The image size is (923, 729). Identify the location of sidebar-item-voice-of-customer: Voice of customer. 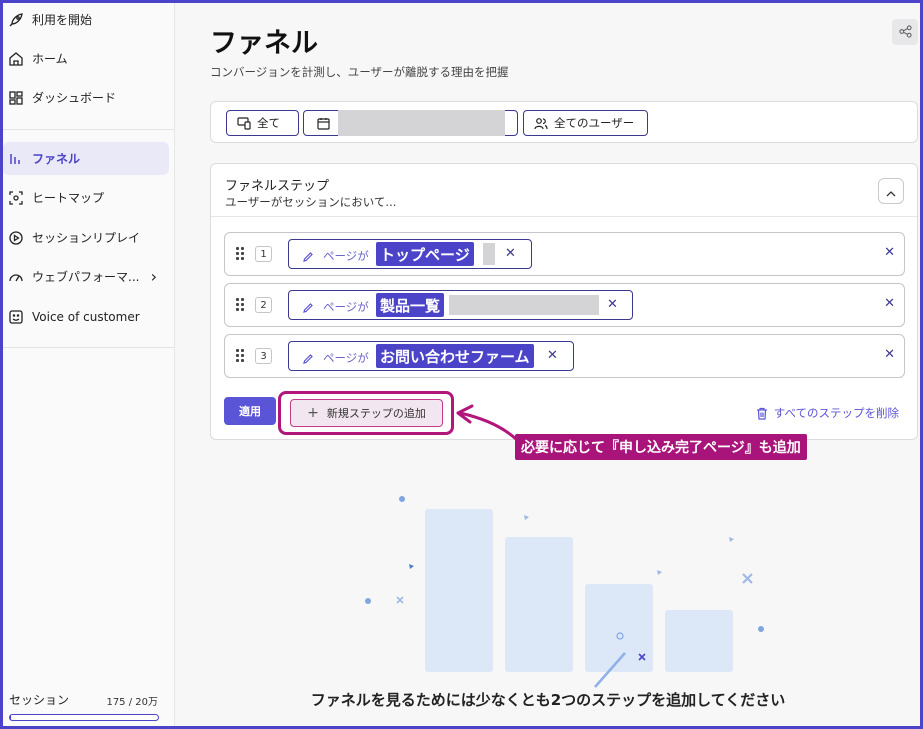
(86, 316).